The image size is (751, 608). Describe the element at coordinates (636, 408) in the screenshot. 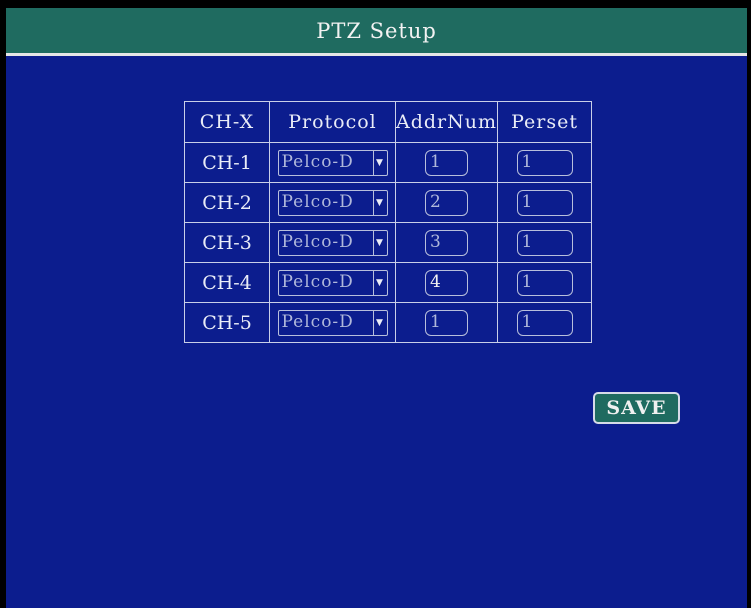

I see `save-button: SAVE` at that location.